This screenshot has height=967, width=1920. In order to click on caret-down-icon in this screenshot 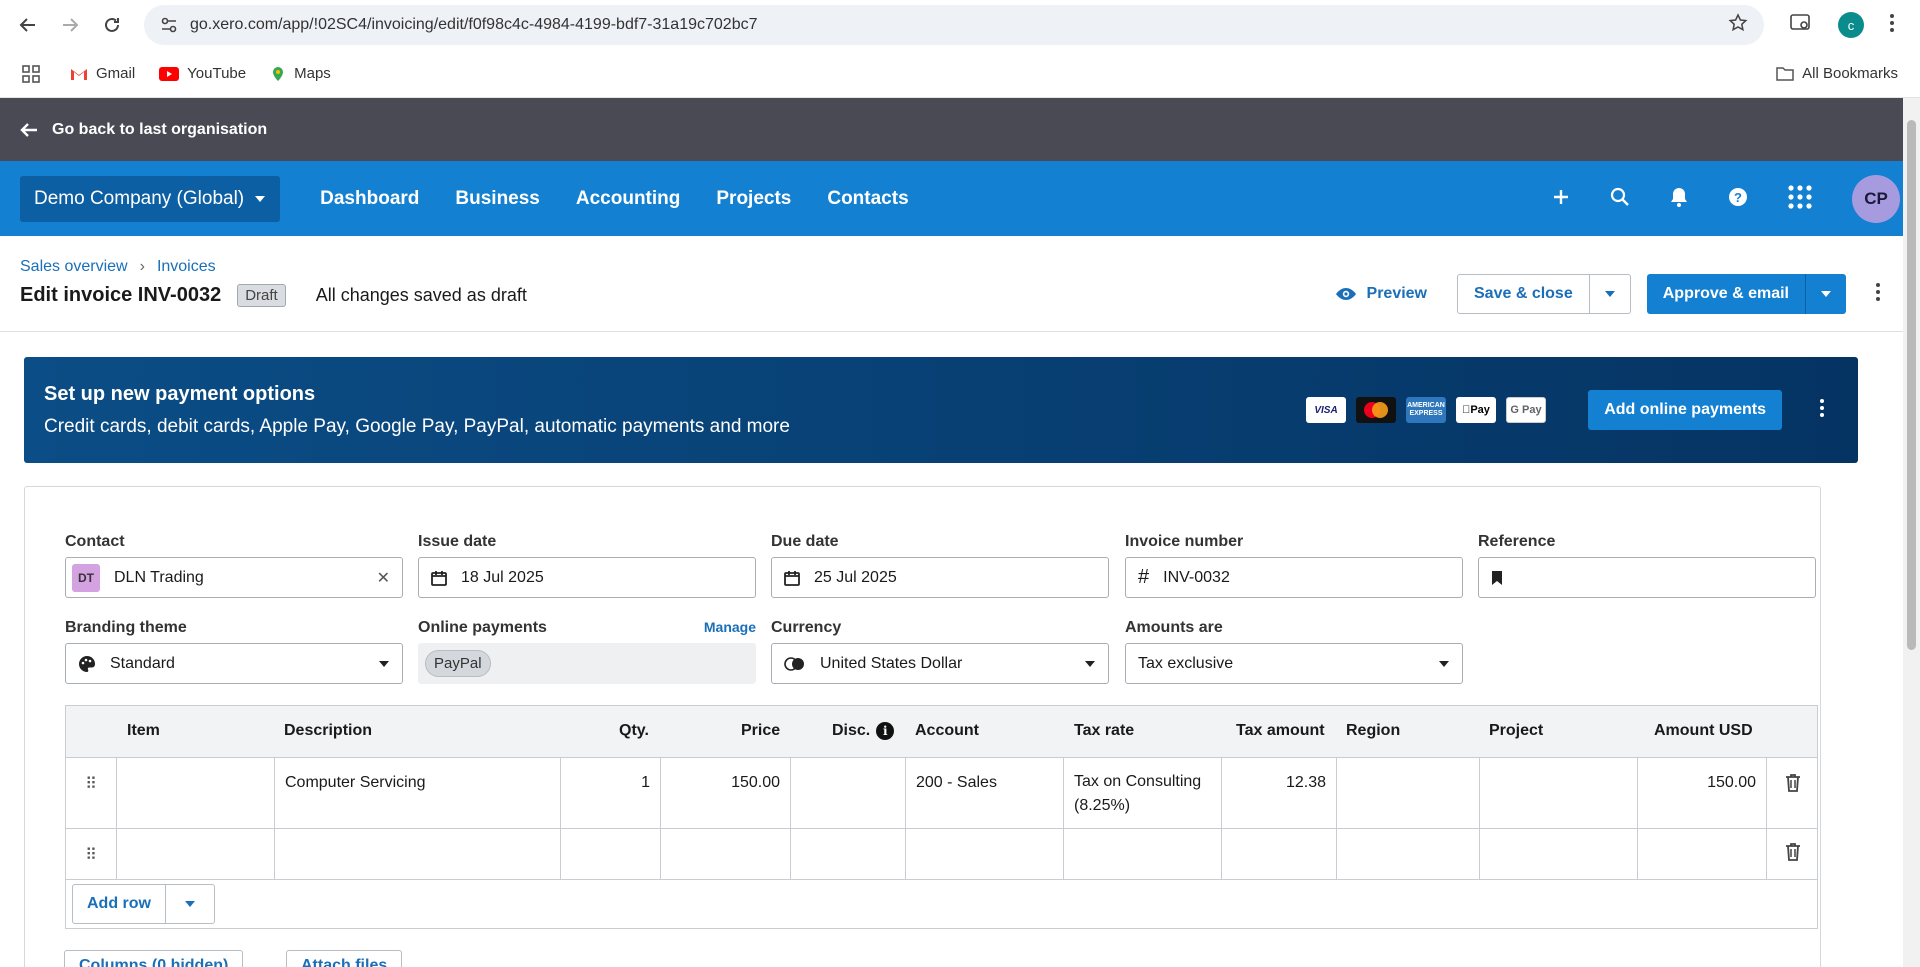, I will do `click(1090, 663)`.